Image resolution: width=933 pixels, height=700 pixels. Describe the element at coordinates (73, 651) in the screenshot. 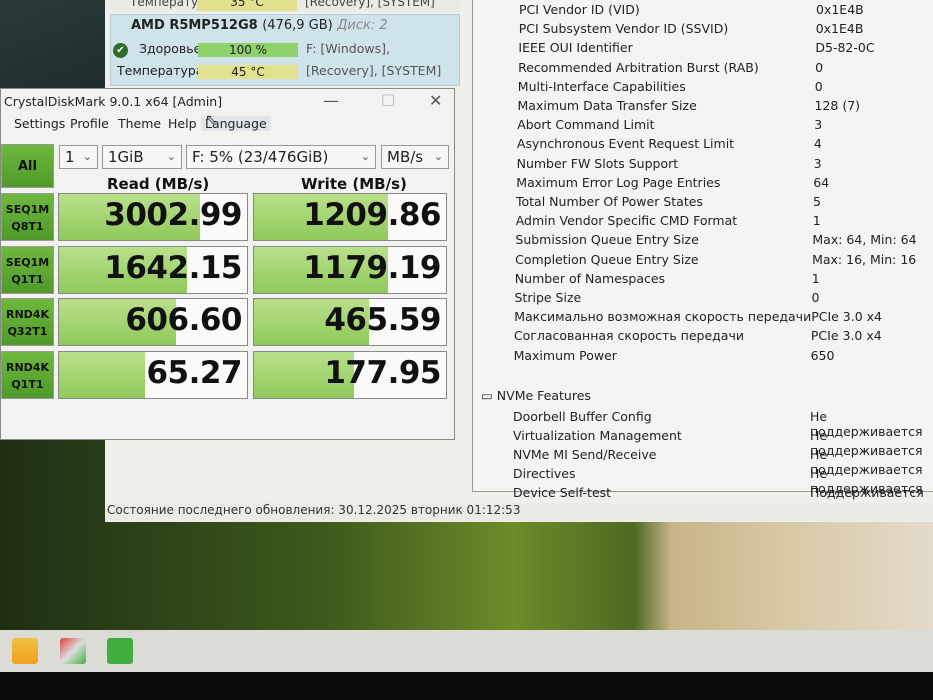

I see `crystaldiskinfo-taskbar-icon` at that location.